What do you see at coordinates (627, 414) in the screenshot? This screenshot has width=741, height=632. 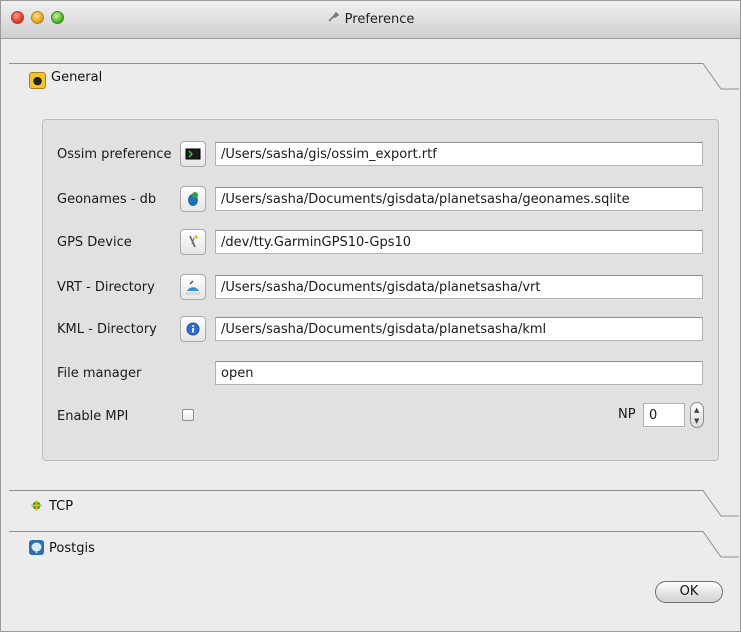 I see `np-label: NP` at bounding box center [627, 414].